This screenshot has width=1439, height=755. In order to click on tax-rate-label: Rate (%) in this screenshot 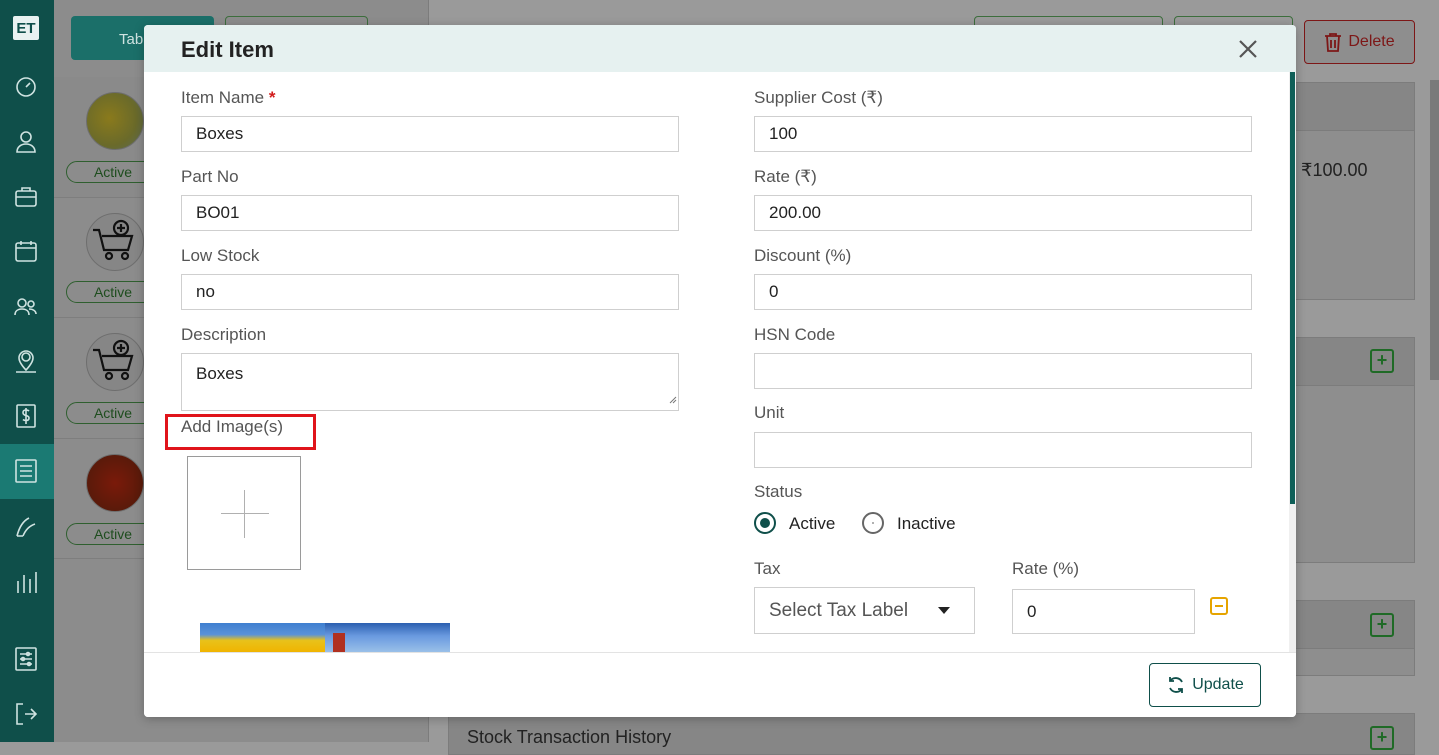, I will do `click(1046, 568)`.